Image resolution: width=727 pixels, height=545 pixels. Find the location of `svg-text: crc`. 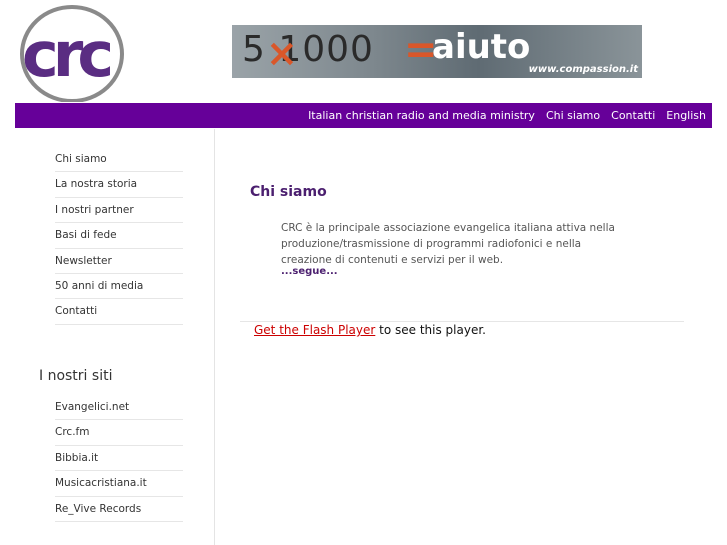

svg-text: crc is located at coordinates (66, 54).